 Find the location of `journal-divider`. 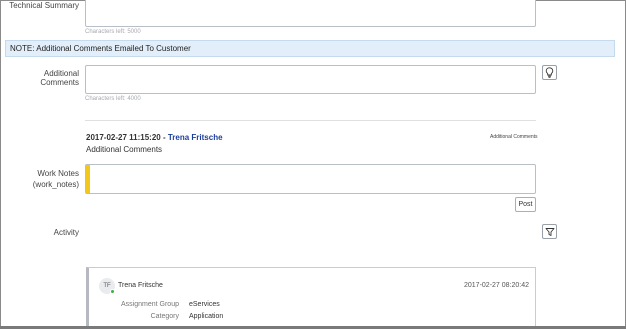

journal-divider is located at coordinates (310, 120).